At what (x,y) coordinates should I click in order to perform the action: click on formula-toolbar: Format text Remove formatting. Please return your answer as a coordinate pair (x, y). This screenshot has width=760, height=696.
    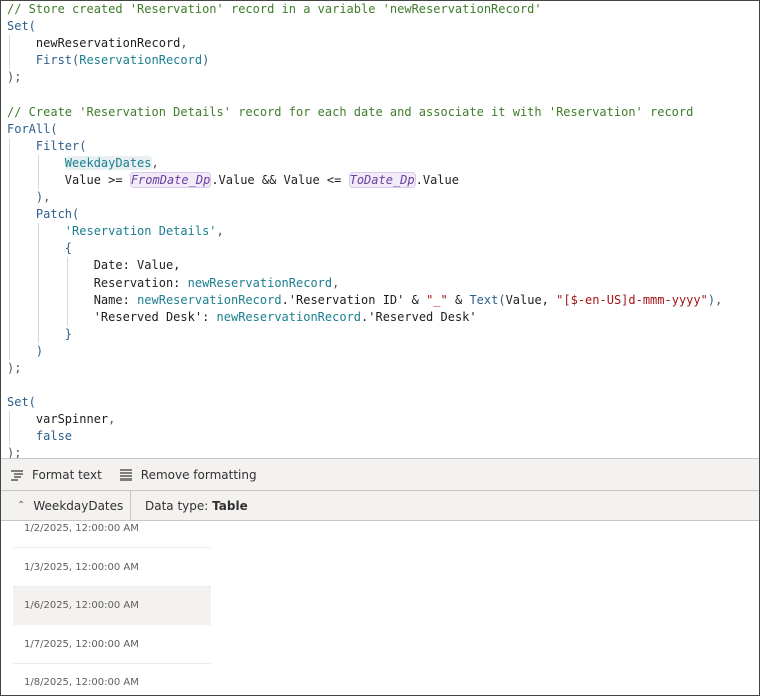
    Looking at the image, I should click on (380, 474).